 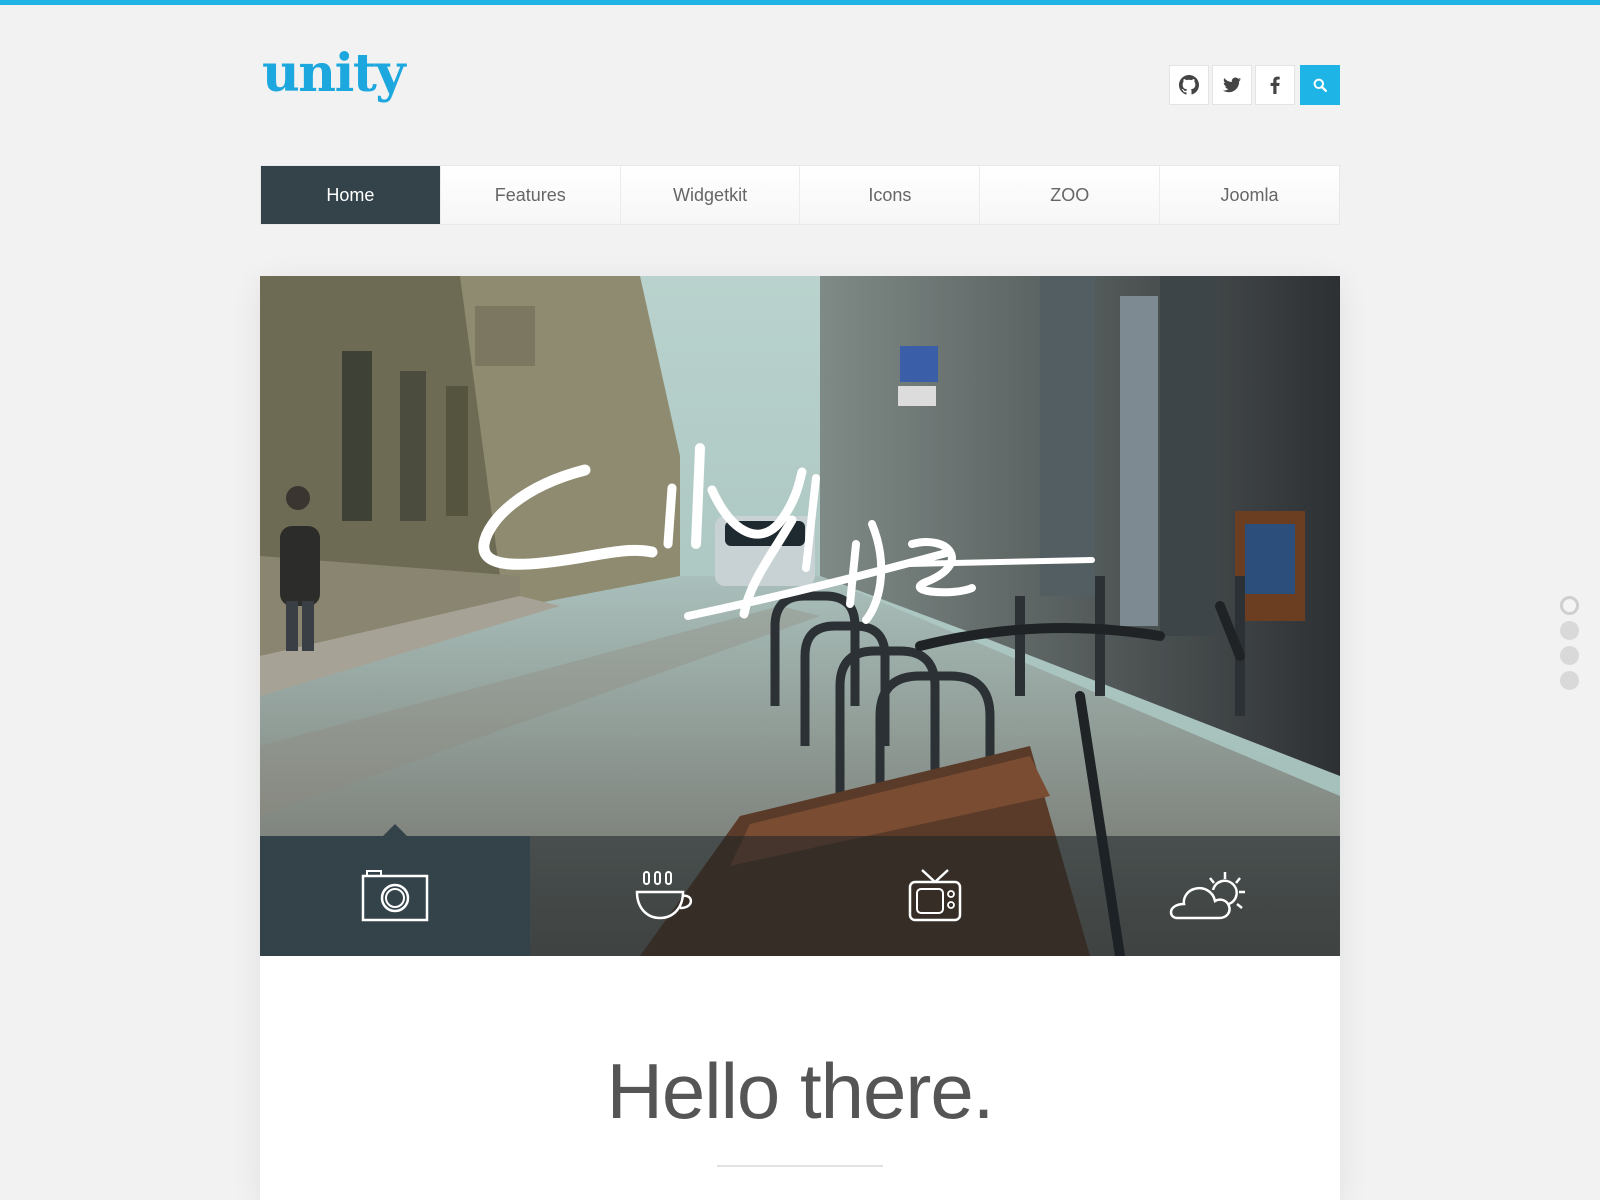 I want to click on tv-icon, so click(x=935, y=895).